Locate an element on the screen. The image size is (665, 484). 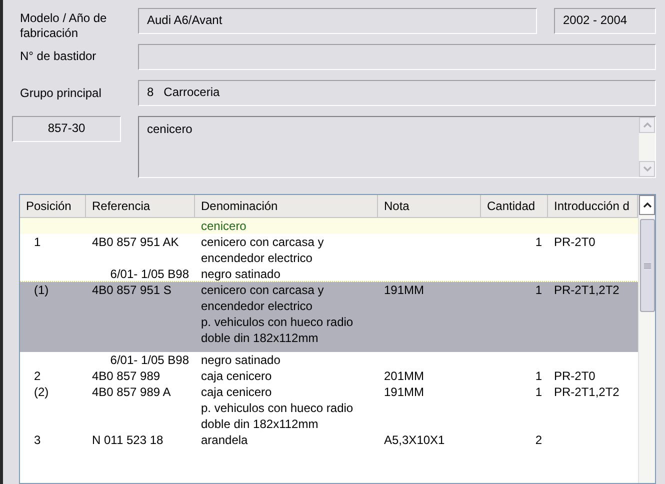
table-cell-text: cenicero con carcasa y encendedor electrico p. vehiculos con hueco radio doble din 182x112mm is located at coordinates (277, 314).